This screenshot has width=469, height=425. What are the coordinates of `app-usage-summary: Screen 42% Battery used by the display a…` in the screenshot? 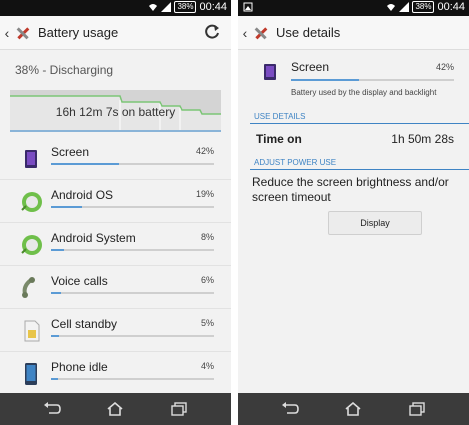 It's located at (353, 78).